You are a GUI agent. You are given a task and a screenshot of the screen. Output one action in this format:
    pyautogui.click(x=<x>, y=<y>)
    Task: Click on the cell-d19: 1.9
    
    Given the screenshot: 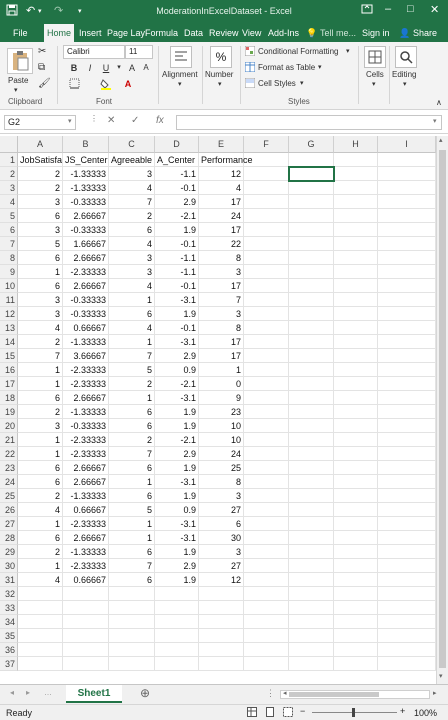 What is the action you would take?
    pyautogui.click(x=177, y=412)
    